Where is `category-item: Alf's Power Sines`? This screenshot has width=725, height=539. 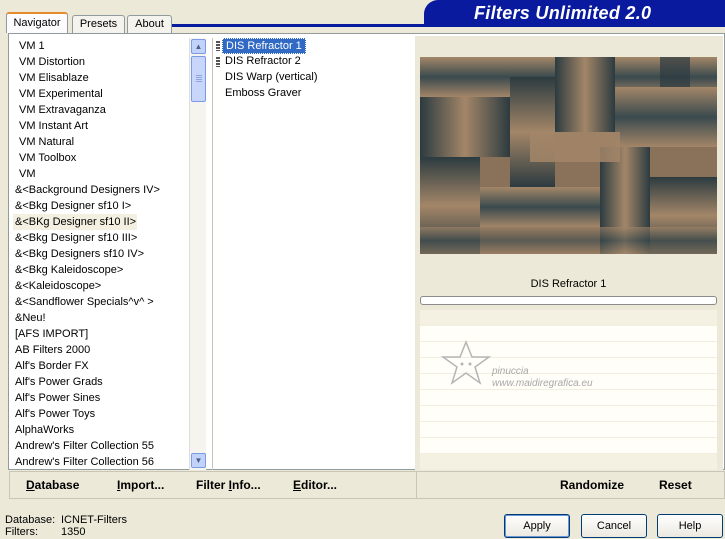
category-item: Alf's Power Sines is located at coordinates (100, 398).